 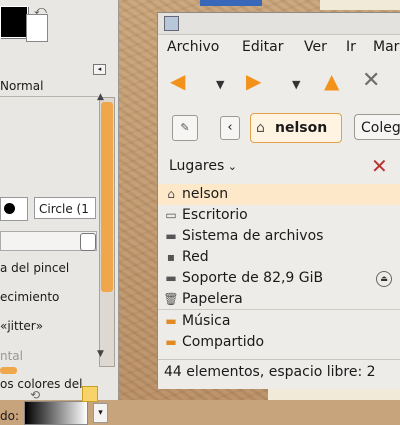 I want to click on desktop-note-top, so click(x=360, y=5).